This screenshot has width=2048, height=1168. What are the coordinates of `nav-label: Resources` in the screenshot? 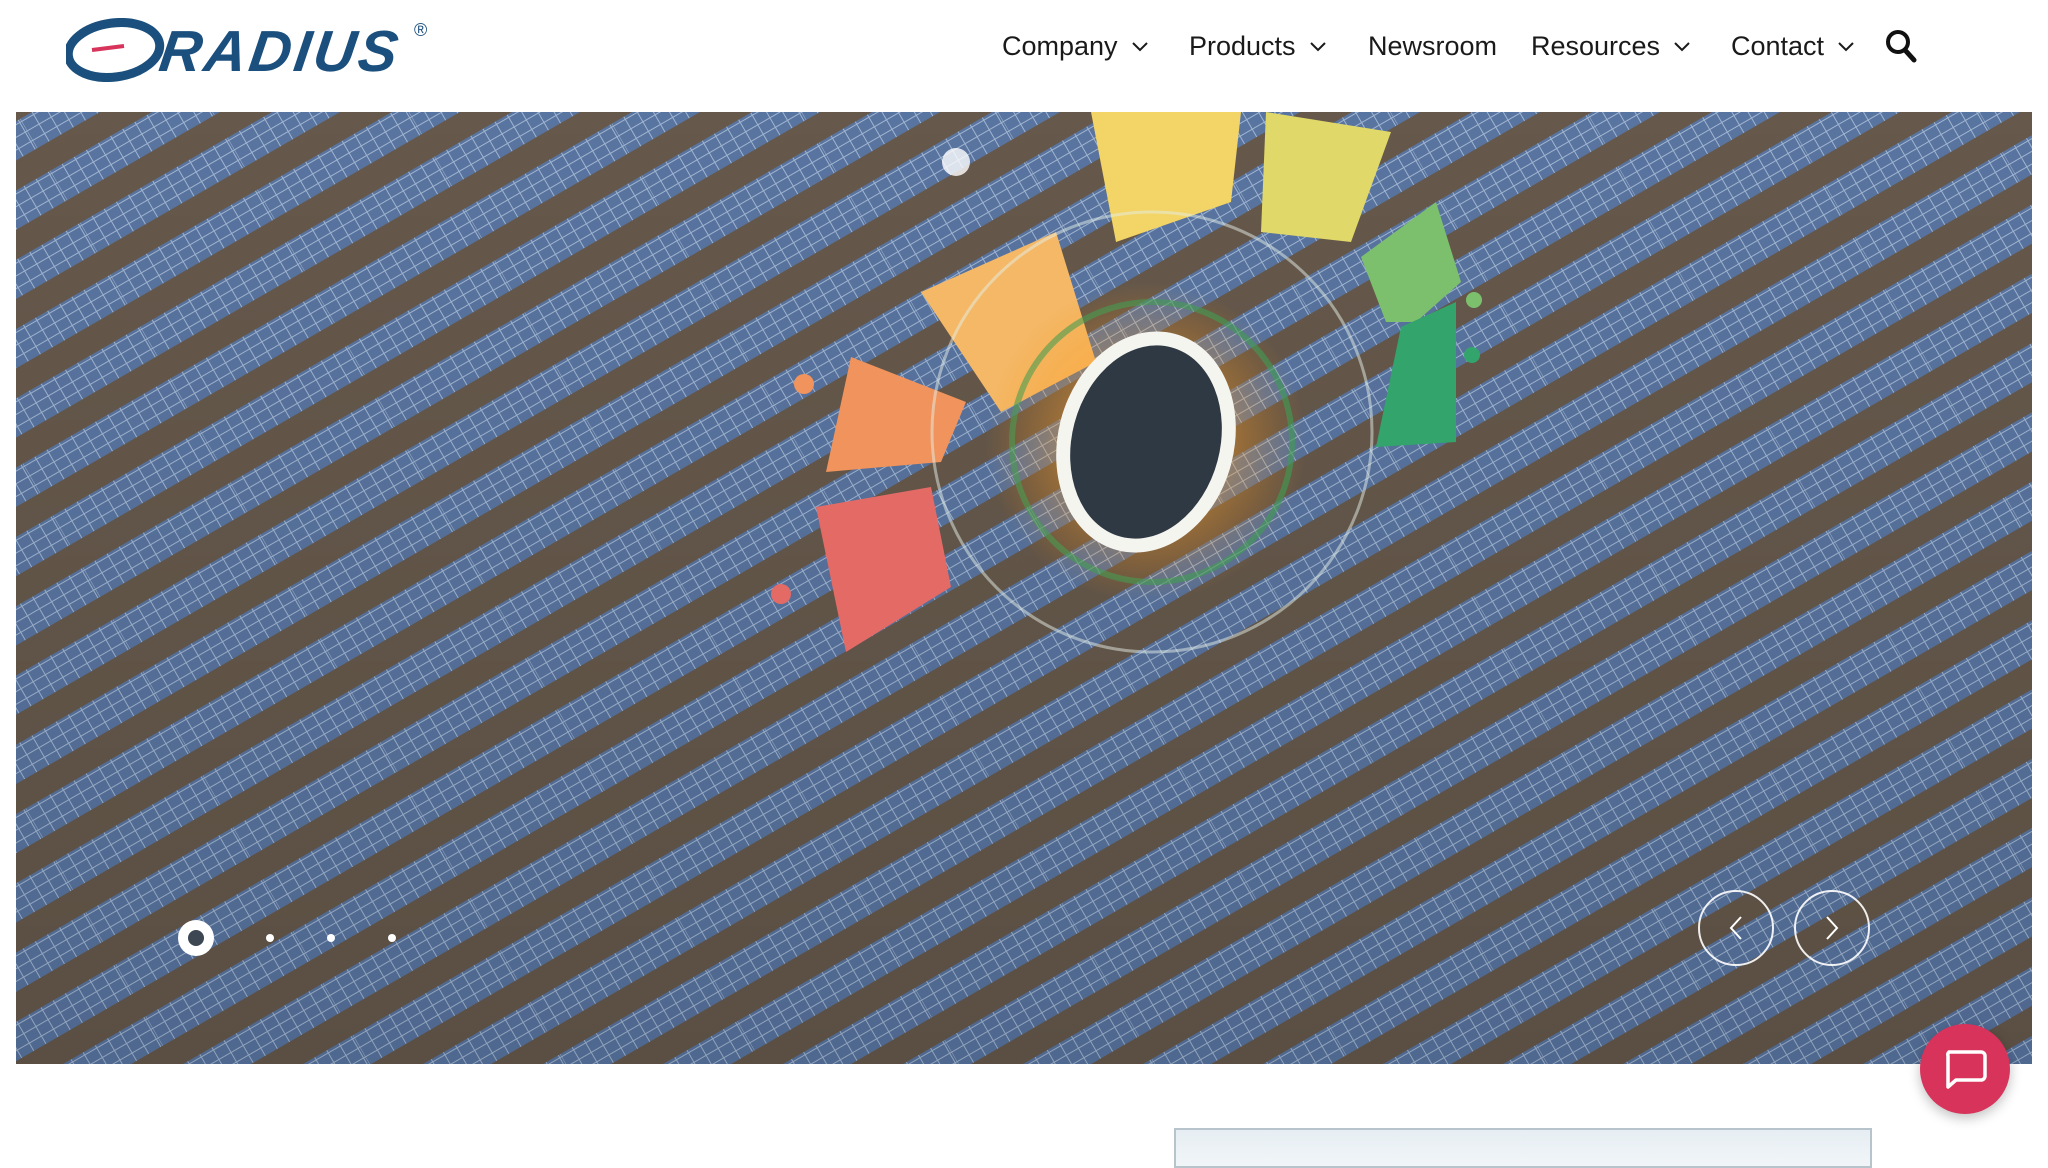 It's located at (1596, 46).